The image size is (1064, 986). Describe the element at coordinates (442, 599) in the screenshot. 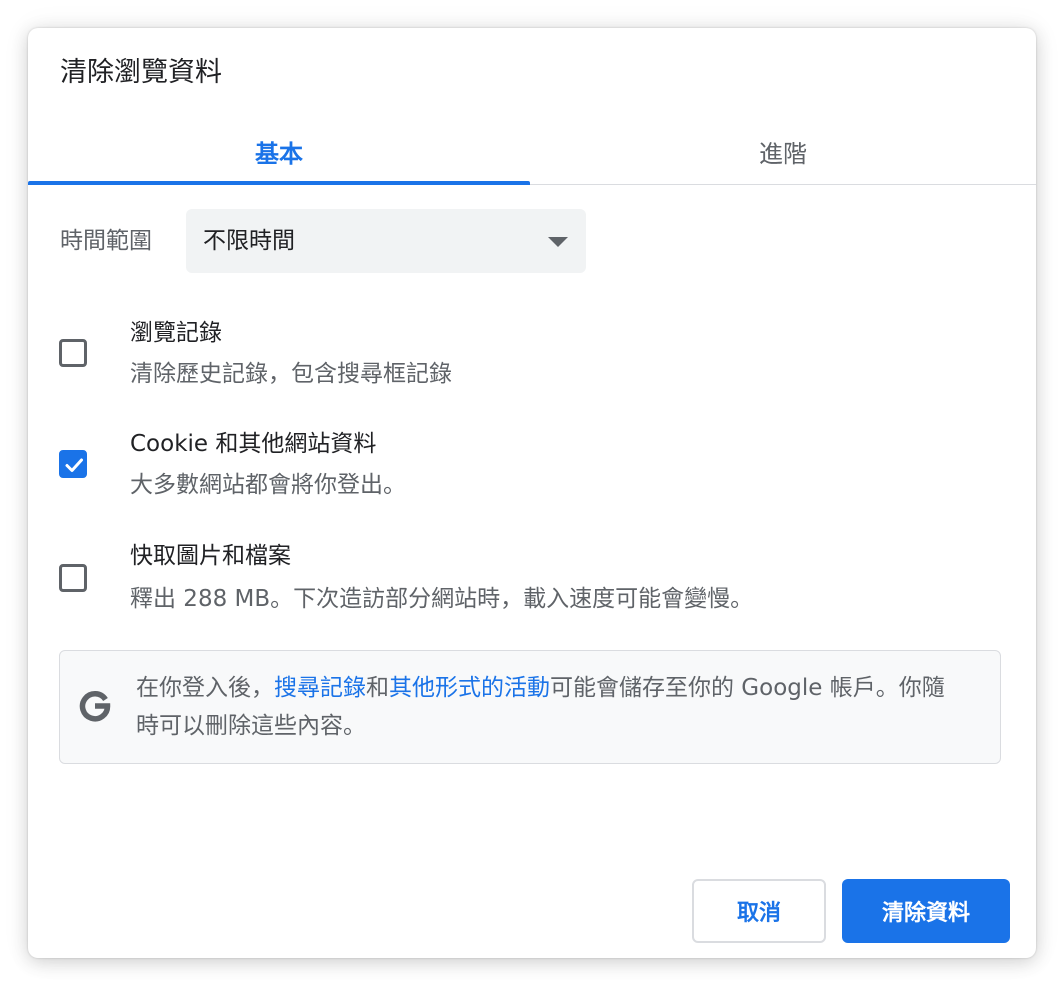

I see `option-description: 釋出 288 MB。下次造訪部分網站時，載入速度可能會變慢。` at that location.